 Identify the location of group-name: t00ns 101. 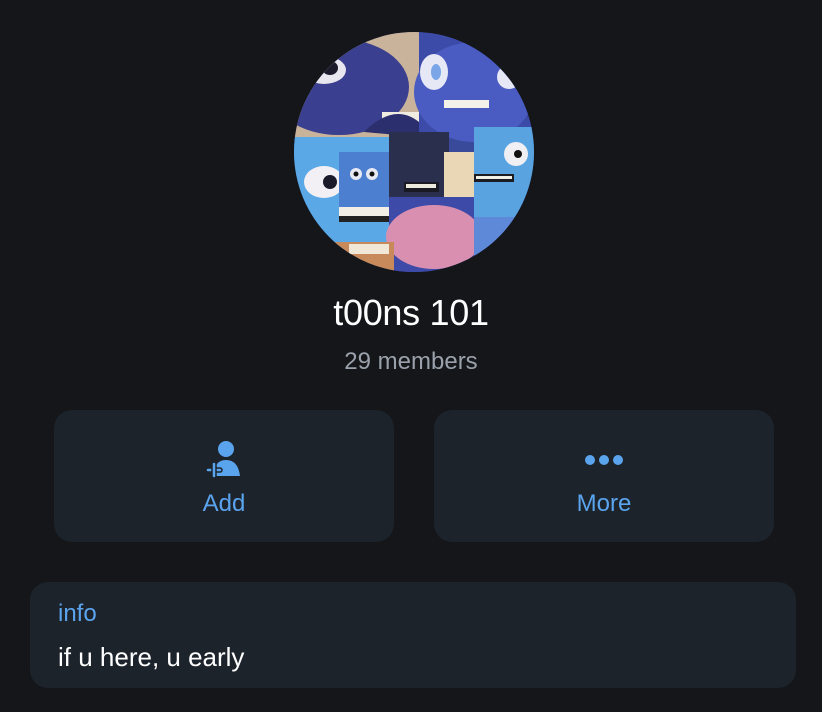
(411, 312).